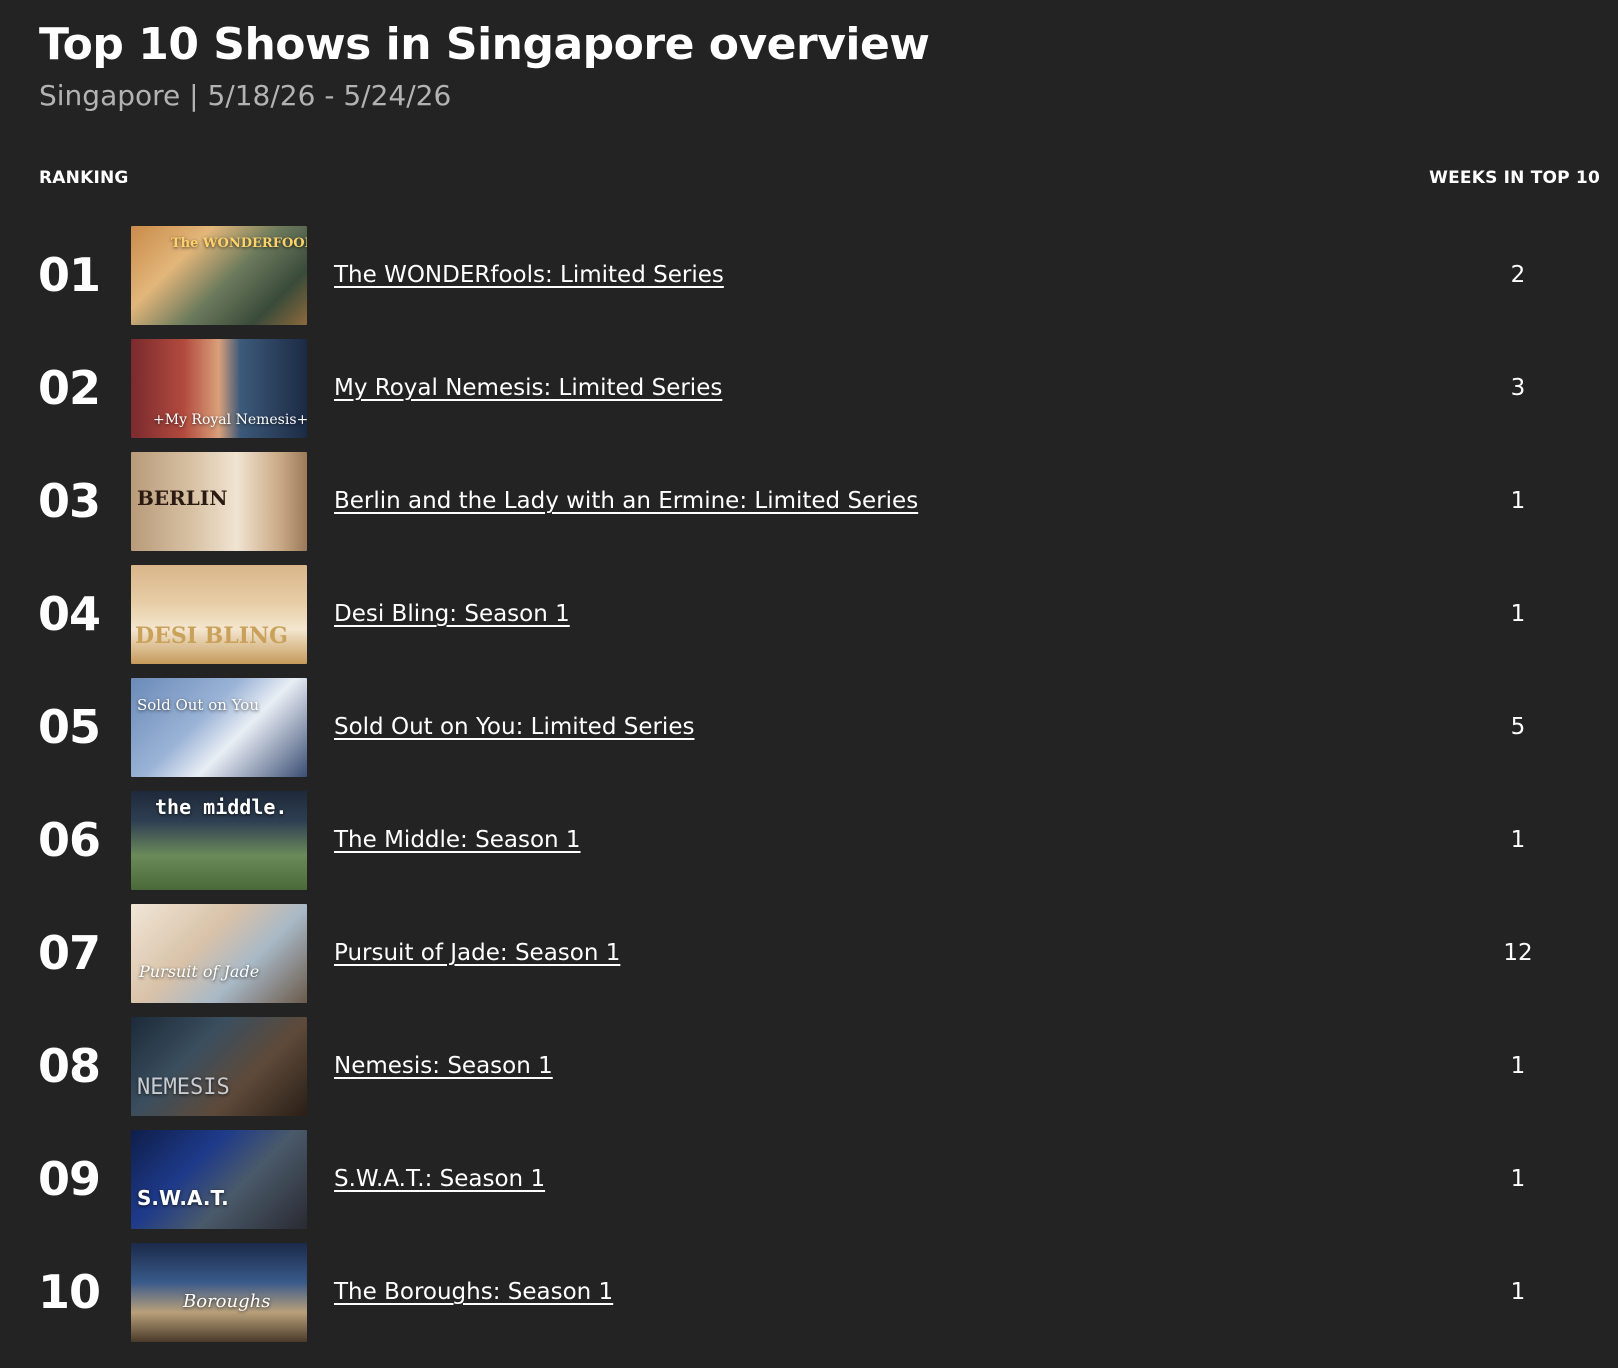  Describe the element at coordinates (69, 1292) in the screenshot. I see `rank-number: 10` at that location.